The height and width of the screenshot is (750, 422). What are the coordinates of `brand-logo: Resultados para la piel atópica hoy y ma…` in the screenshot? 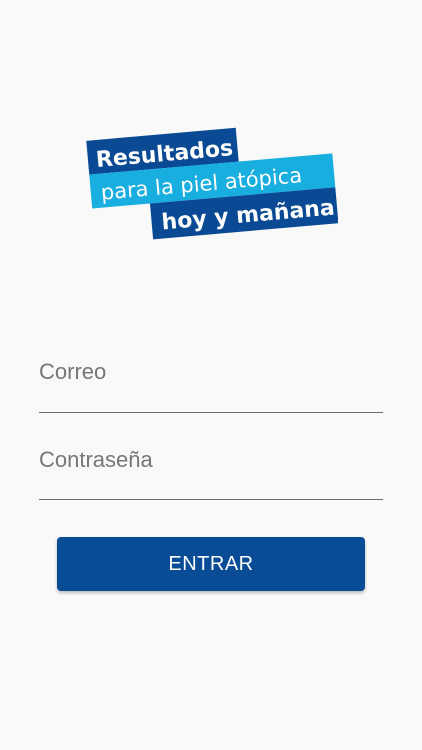 It's located at (212, 178).